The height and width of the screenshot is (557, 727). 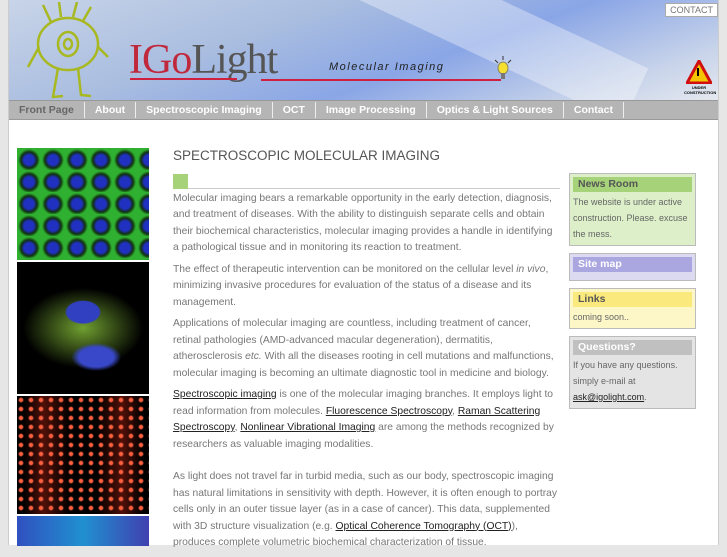 I want to click on nav-optics-light-sources: Optics & Light Sources, so click(x=495, y=110).